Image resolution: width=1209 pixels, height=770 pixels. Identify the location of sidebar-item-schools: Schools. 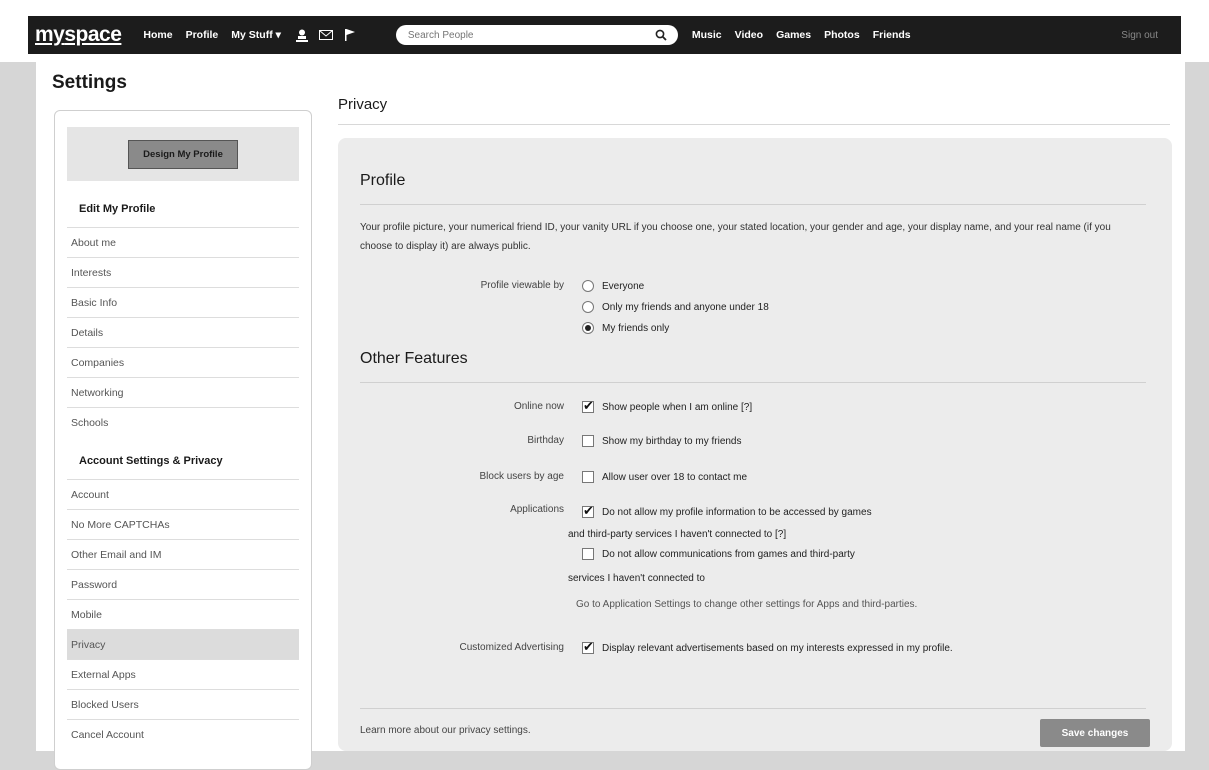
(183, 422).